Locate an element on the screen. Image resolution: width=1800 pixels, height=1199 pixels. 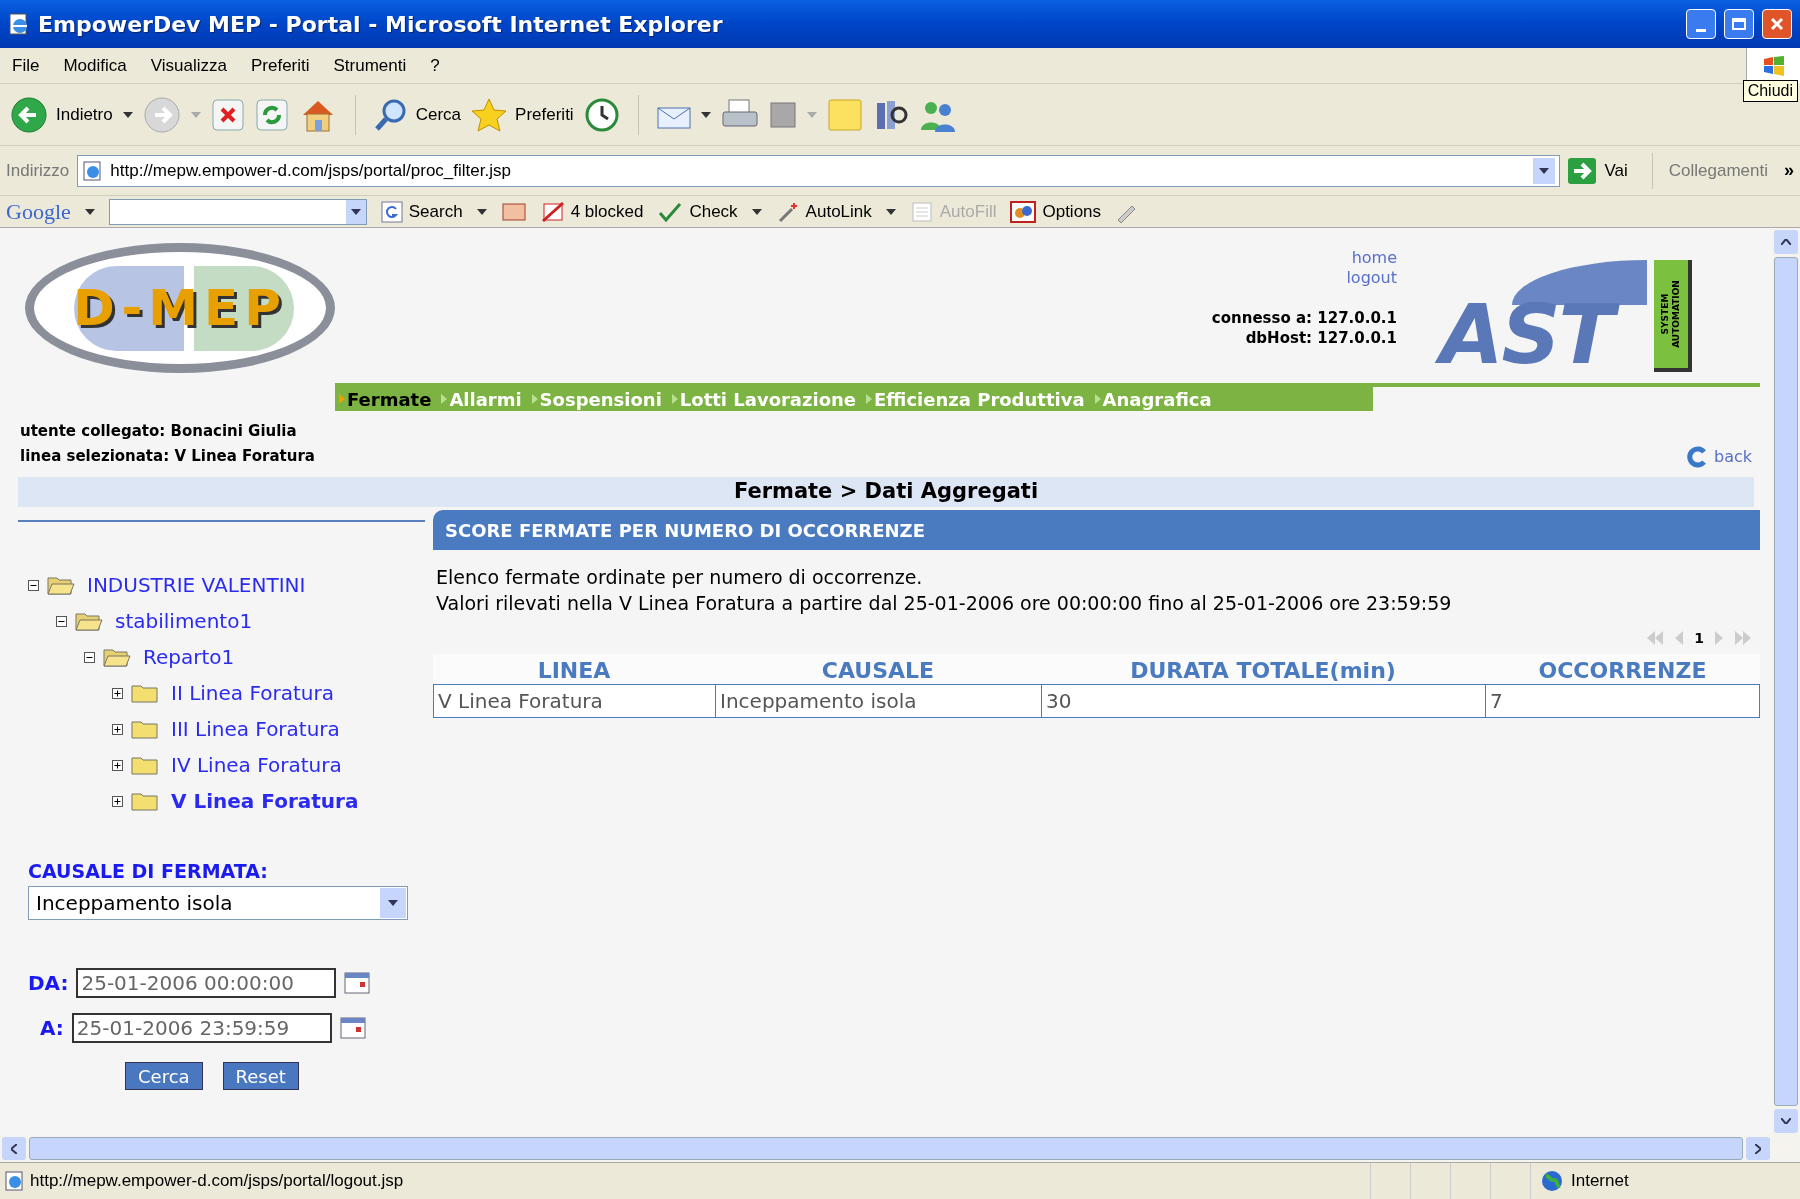
table-cell-text: 7 is located at coordinates (1496, 701).